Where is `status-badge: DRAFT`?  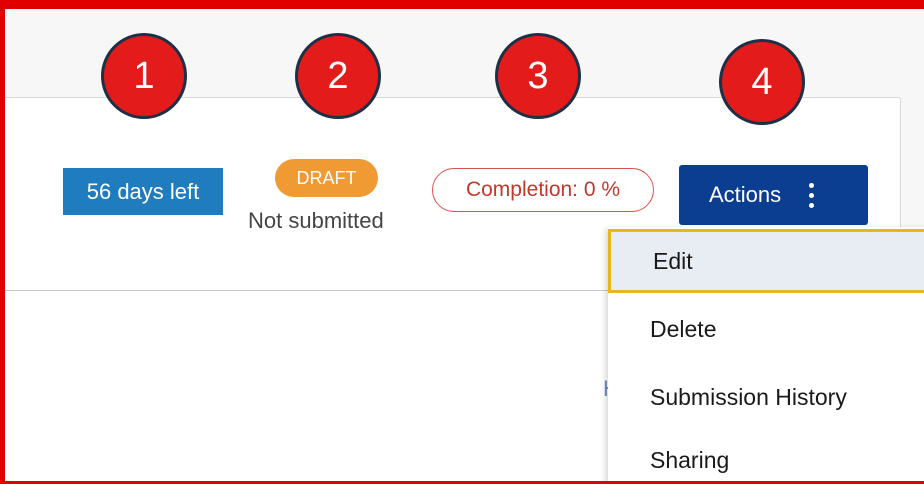 status-badge: DRAFT is located at coordinates (326, 178).